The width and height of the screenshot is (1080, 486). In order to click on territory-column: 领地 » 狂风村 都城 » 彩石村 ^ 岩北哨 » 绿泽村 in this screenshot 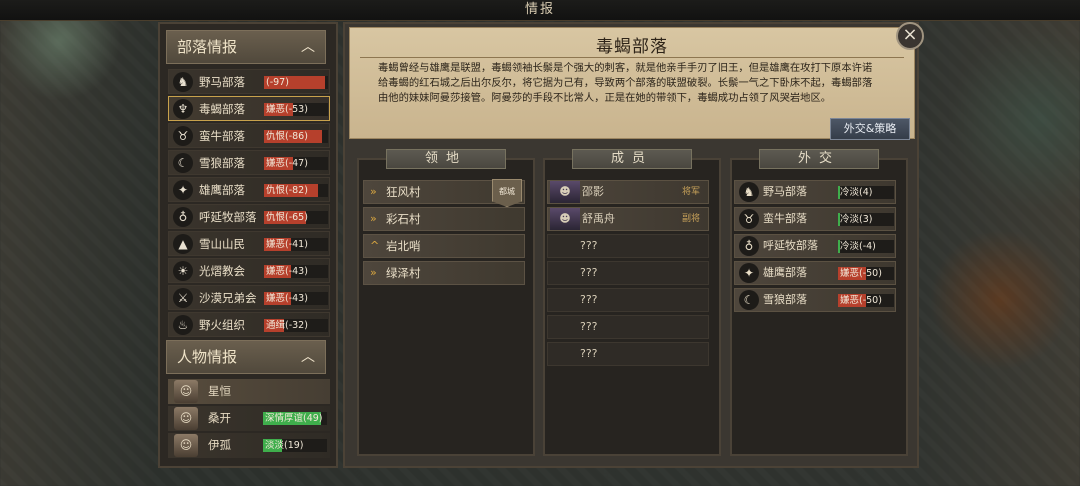, I will do `click(446, 302)`.